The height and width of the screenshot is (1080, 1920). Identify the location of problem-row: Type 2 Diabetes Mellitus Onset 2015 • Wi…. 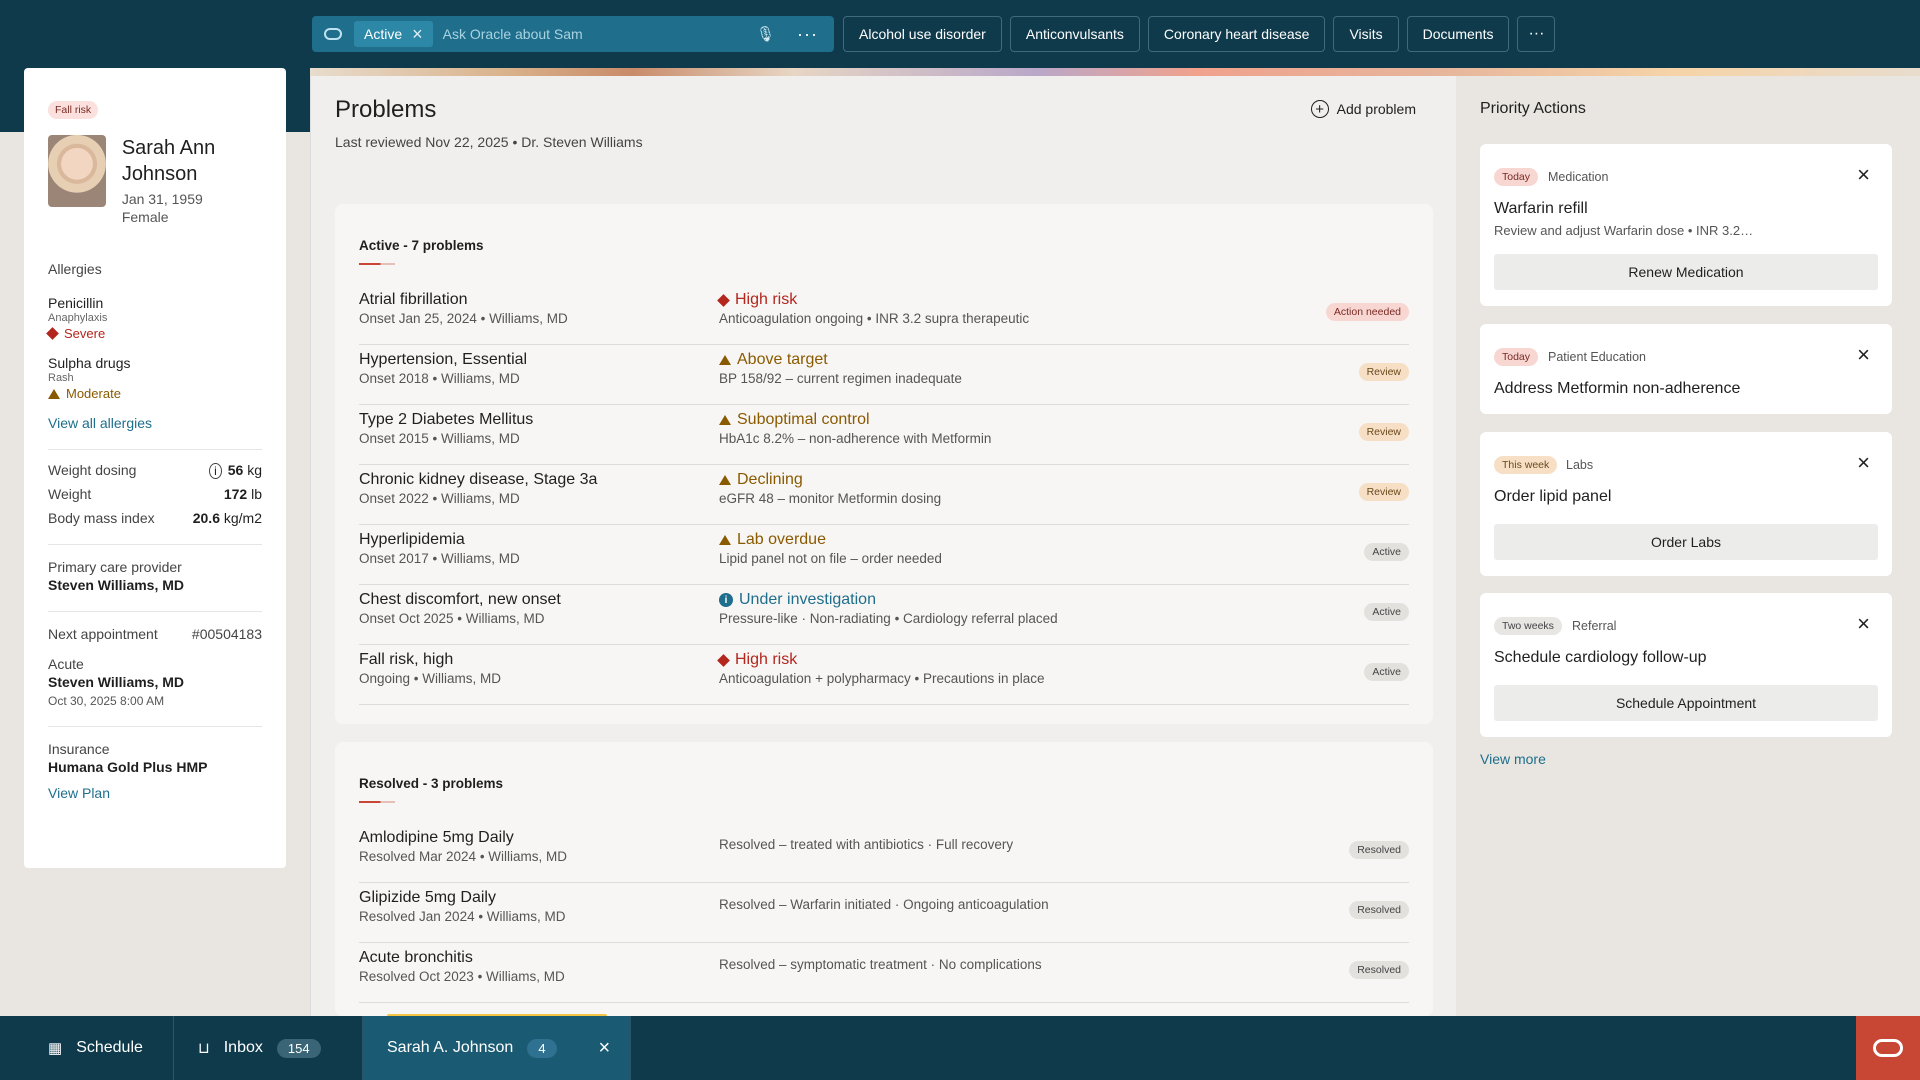
(884, 435).